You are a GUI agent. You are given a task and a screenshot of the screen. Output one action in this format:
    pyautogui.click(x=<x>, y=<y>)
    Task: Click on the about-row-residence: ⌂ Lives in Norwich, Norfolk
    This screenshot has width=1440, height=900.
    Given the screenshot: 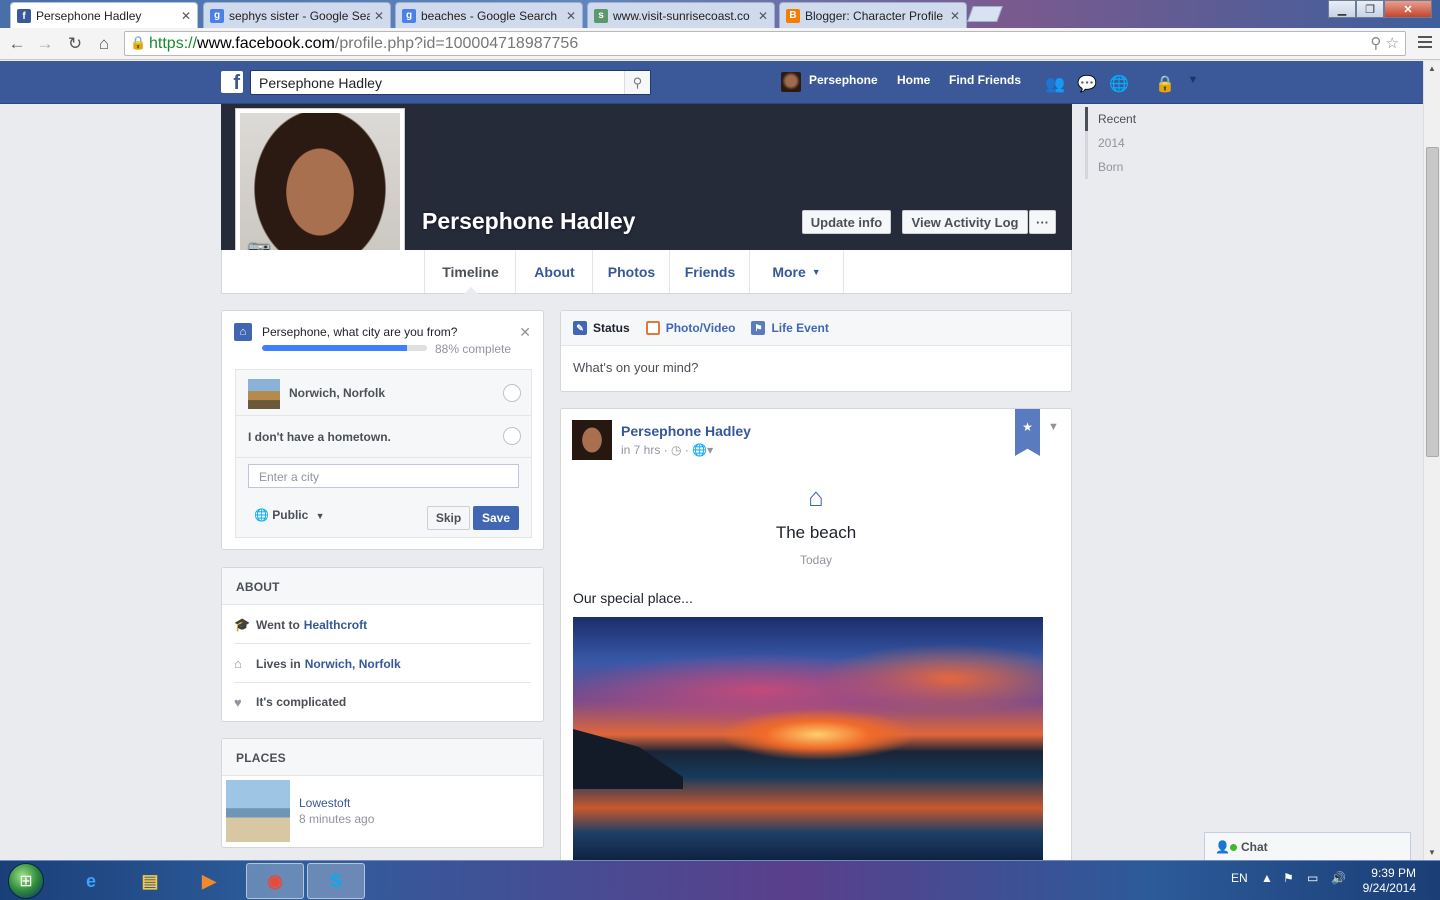 What is the action you would take?
    pyautogui.click(x=382, y=664)
    